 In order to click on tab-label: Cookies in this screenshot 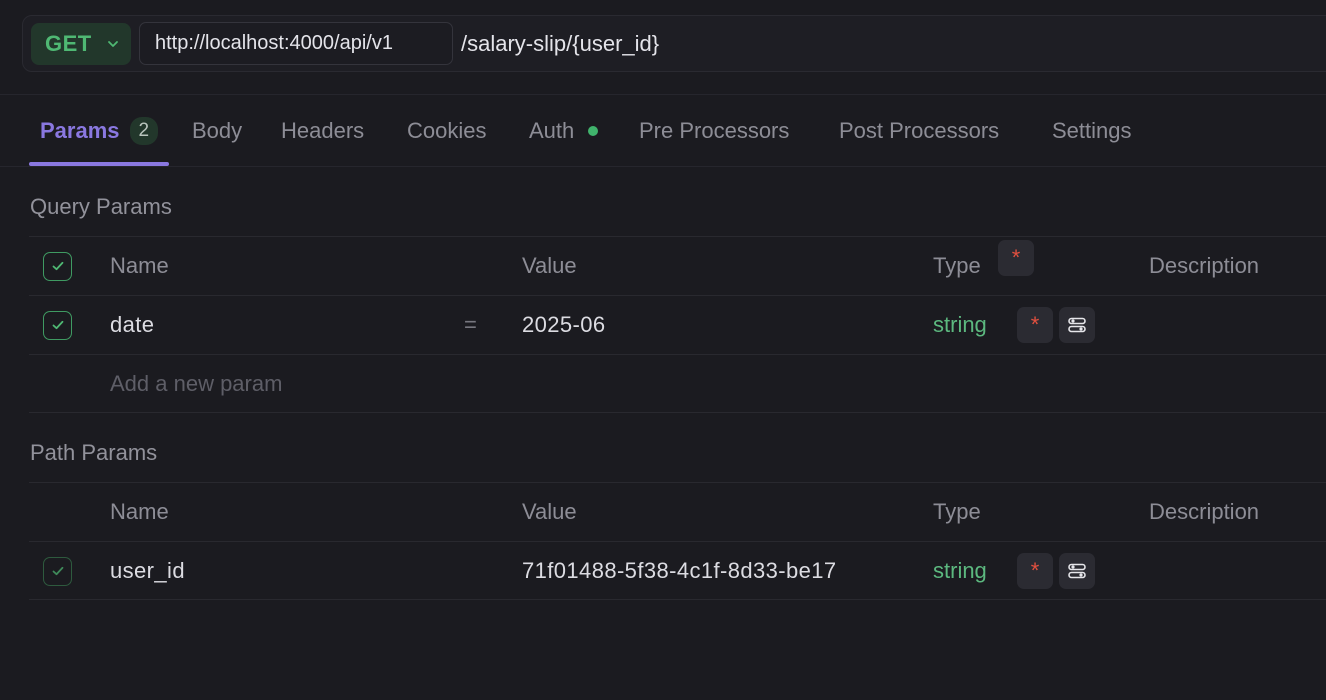, I will do `click(447, 130)`.